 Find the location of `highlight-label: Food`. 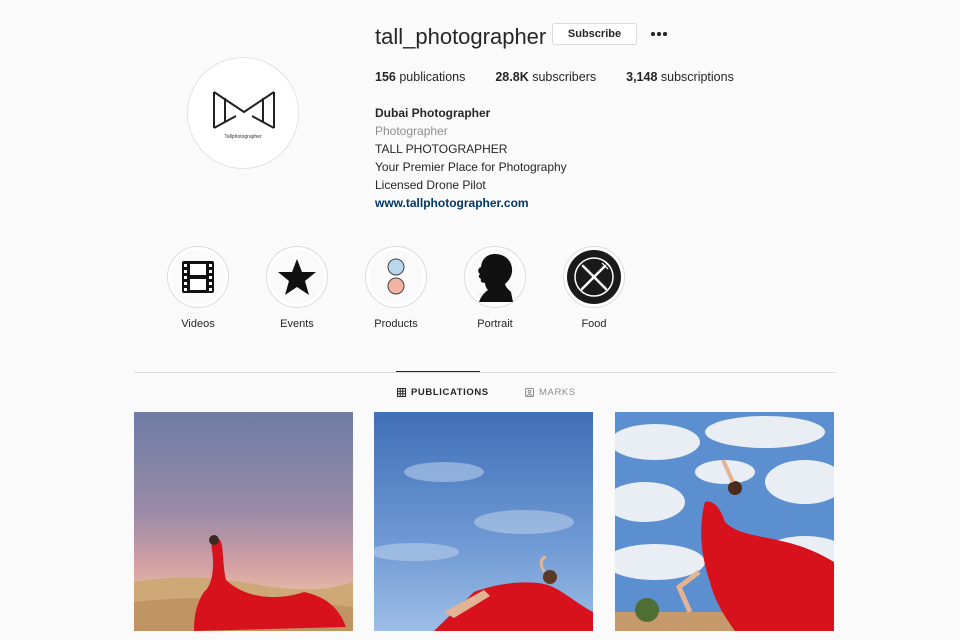

highlight-label: Food is located at coordinates (594, 324).